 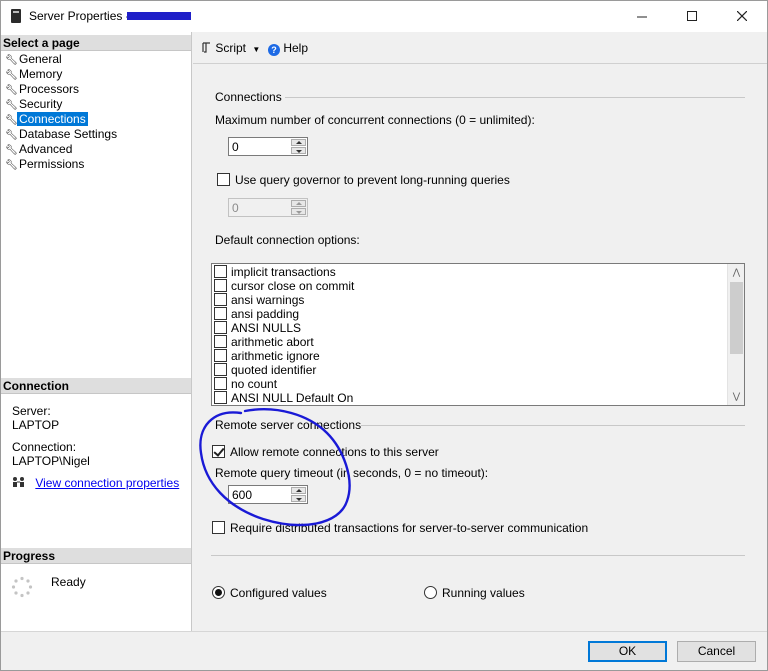 What do you see at coordinates (274, 370) in the screenshot?
I see `option-label: quoted identifier` at bounding box center [274, 370].